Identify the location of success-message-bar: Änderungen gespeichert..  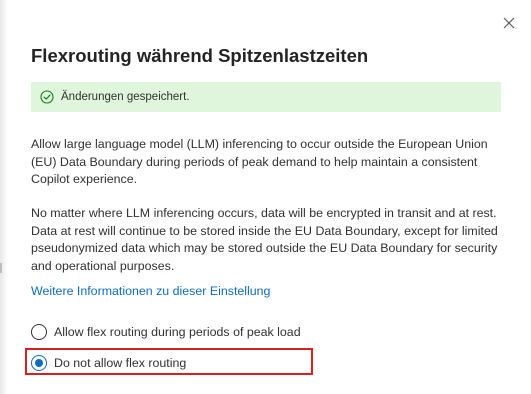
(266, 97).